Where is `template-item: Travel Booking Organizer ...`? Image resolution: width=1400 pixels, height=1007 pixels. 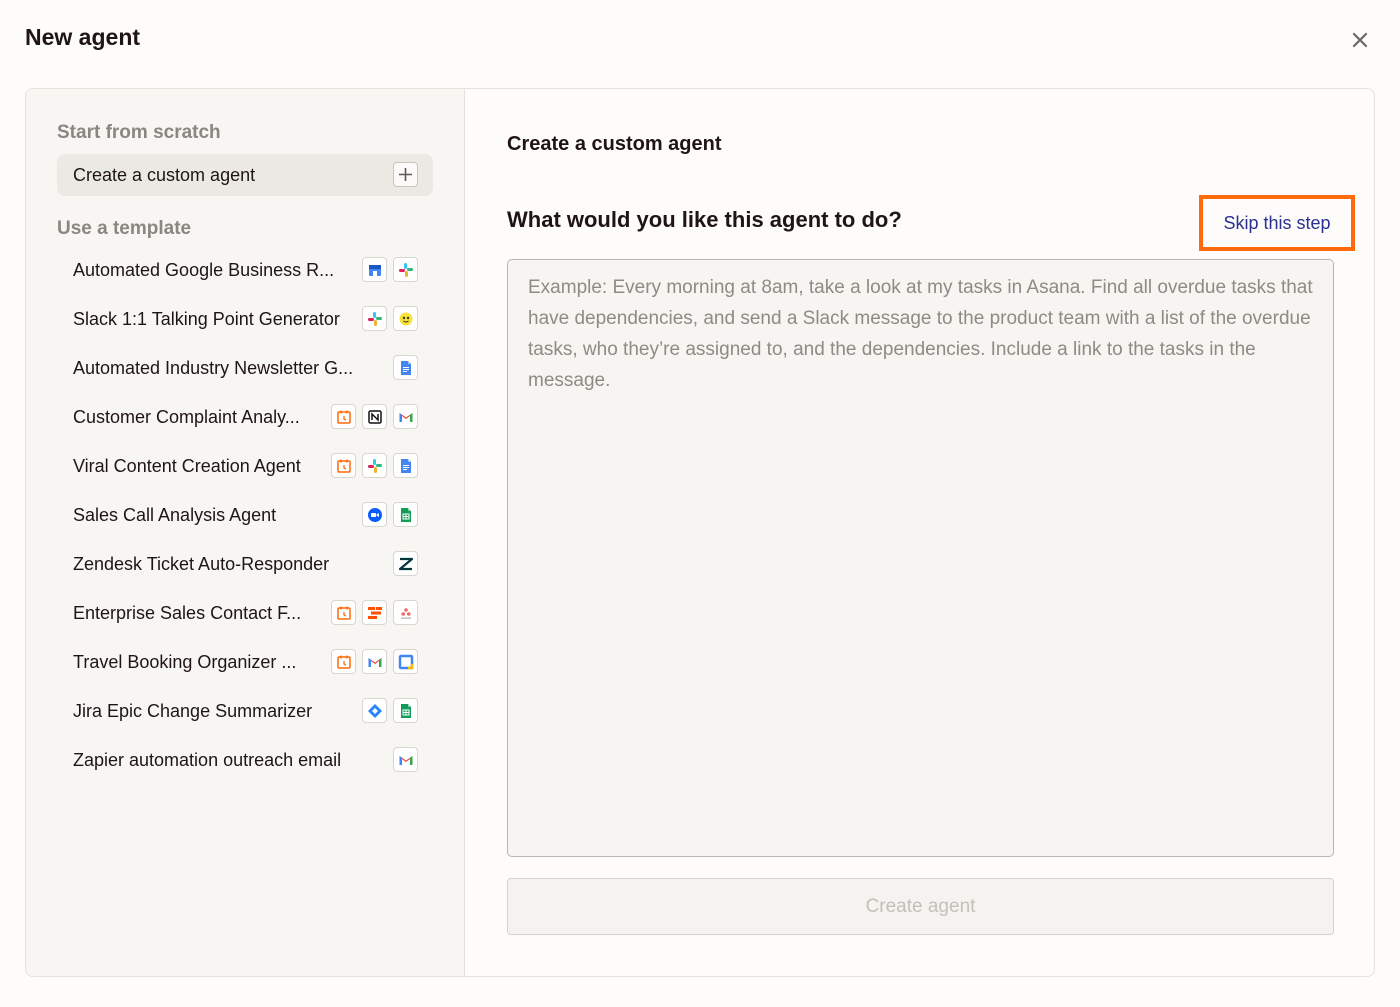 template-item: Travel Booking Organizer ... is located at coordinates (245, 662).